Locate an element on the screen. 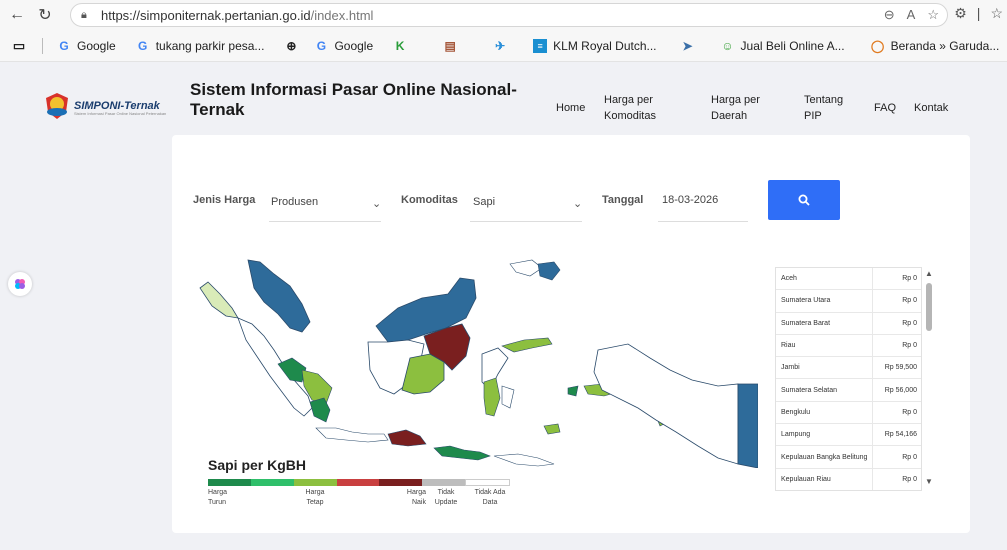 The height and width of the screenshot is (550, 1007). table-row: Sumatera Barat Rp 0 is located at coordinates (848, 323).